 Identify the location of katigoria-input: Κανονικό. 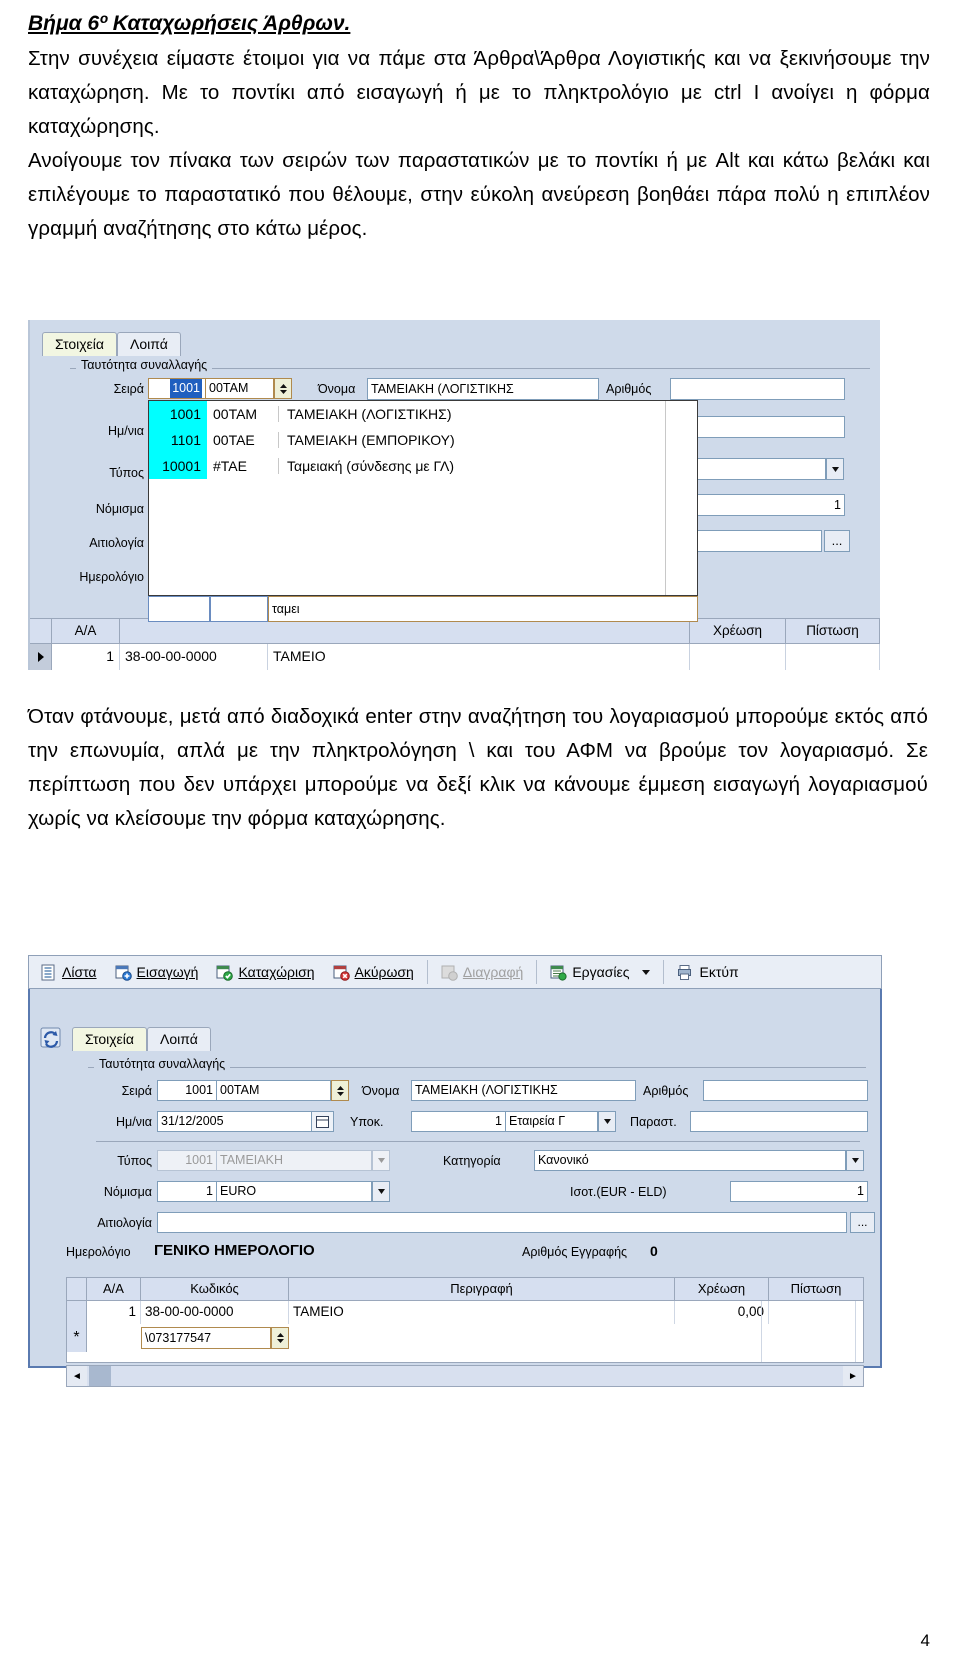
(690, 1160).